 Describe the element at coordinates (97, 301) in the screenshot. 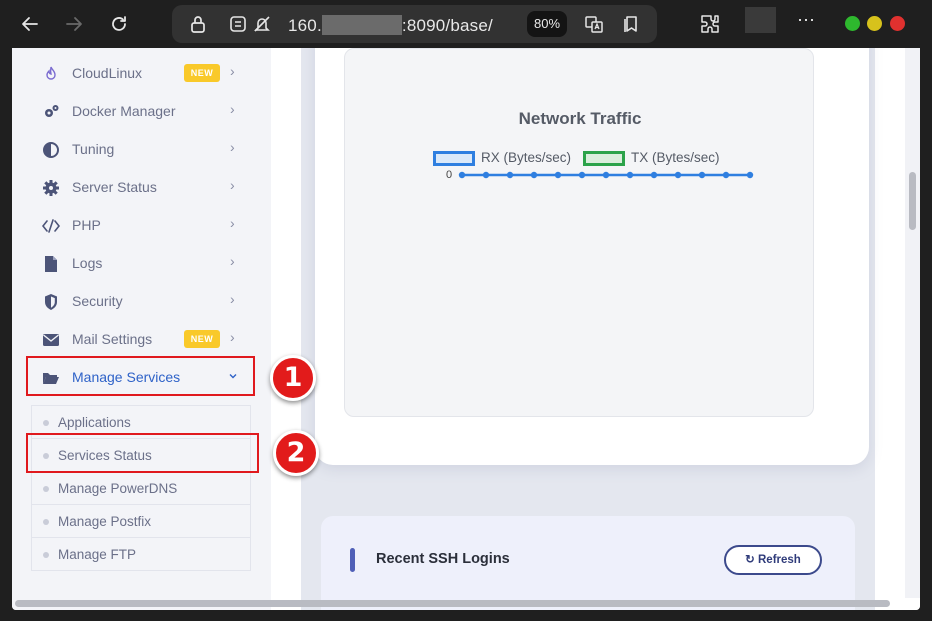

I see `sidebar-item-label: Security` at that location.